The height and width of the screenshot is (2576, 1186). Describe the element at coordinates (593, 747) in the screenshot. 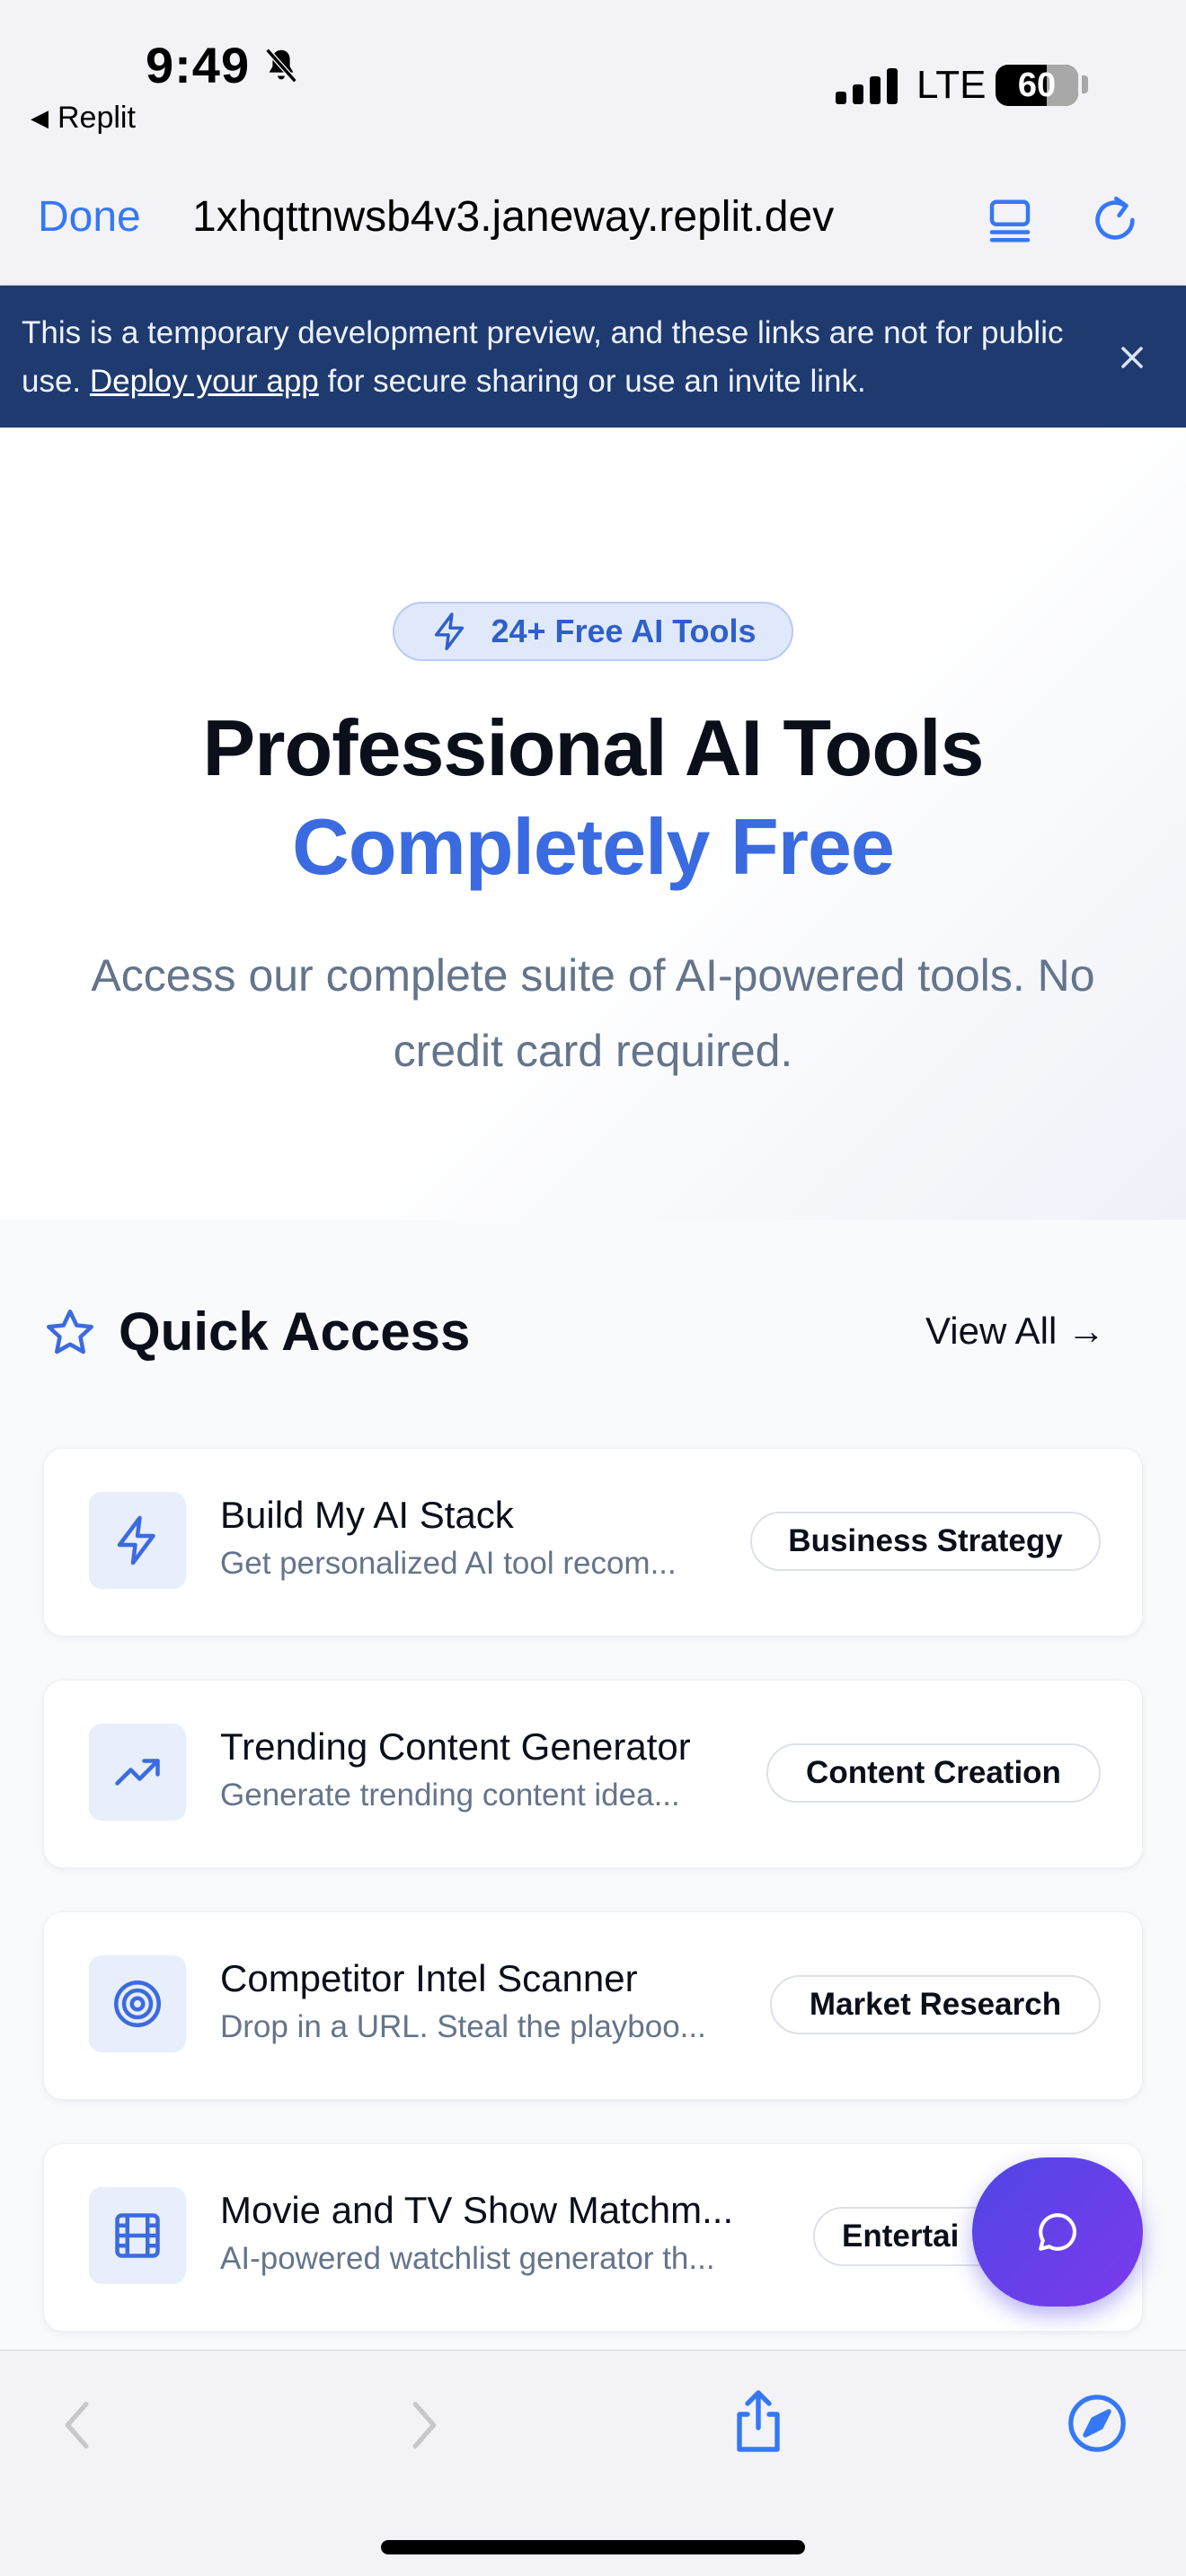

I see `page-title: Professional AI Tools` at that location.